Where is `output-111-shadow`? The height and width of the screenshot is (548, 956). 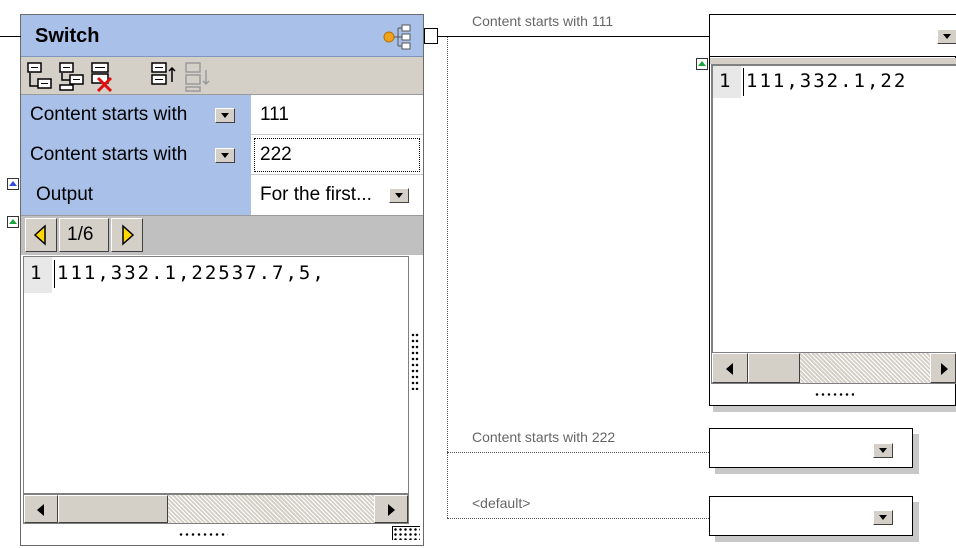
output-111-shadow is located at coordinates (834, 409).